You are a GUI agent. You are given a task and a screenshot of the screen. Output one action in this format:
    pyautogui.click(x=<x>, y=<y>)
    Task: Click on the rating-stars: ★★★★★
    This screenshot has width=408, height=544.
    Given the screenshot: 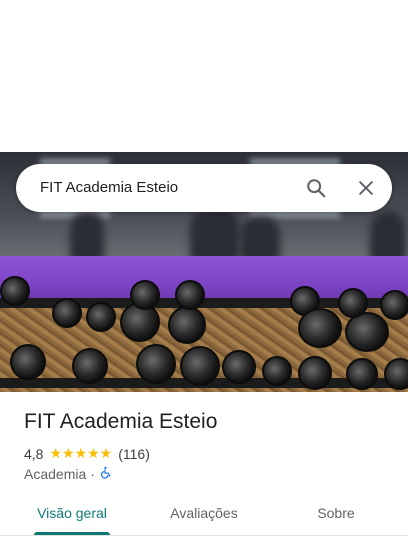 What is the action you would take?
    pyautogui.click(x=81, y=453)
    